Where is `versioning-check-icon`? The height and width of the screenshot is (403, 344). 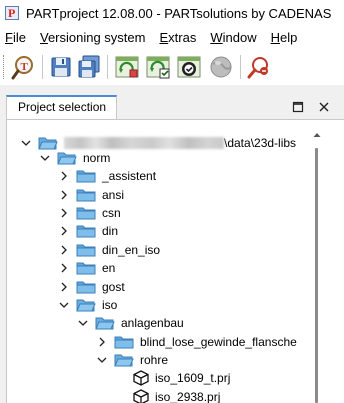 versioning-check-icon is located at coordinates (189, 67).